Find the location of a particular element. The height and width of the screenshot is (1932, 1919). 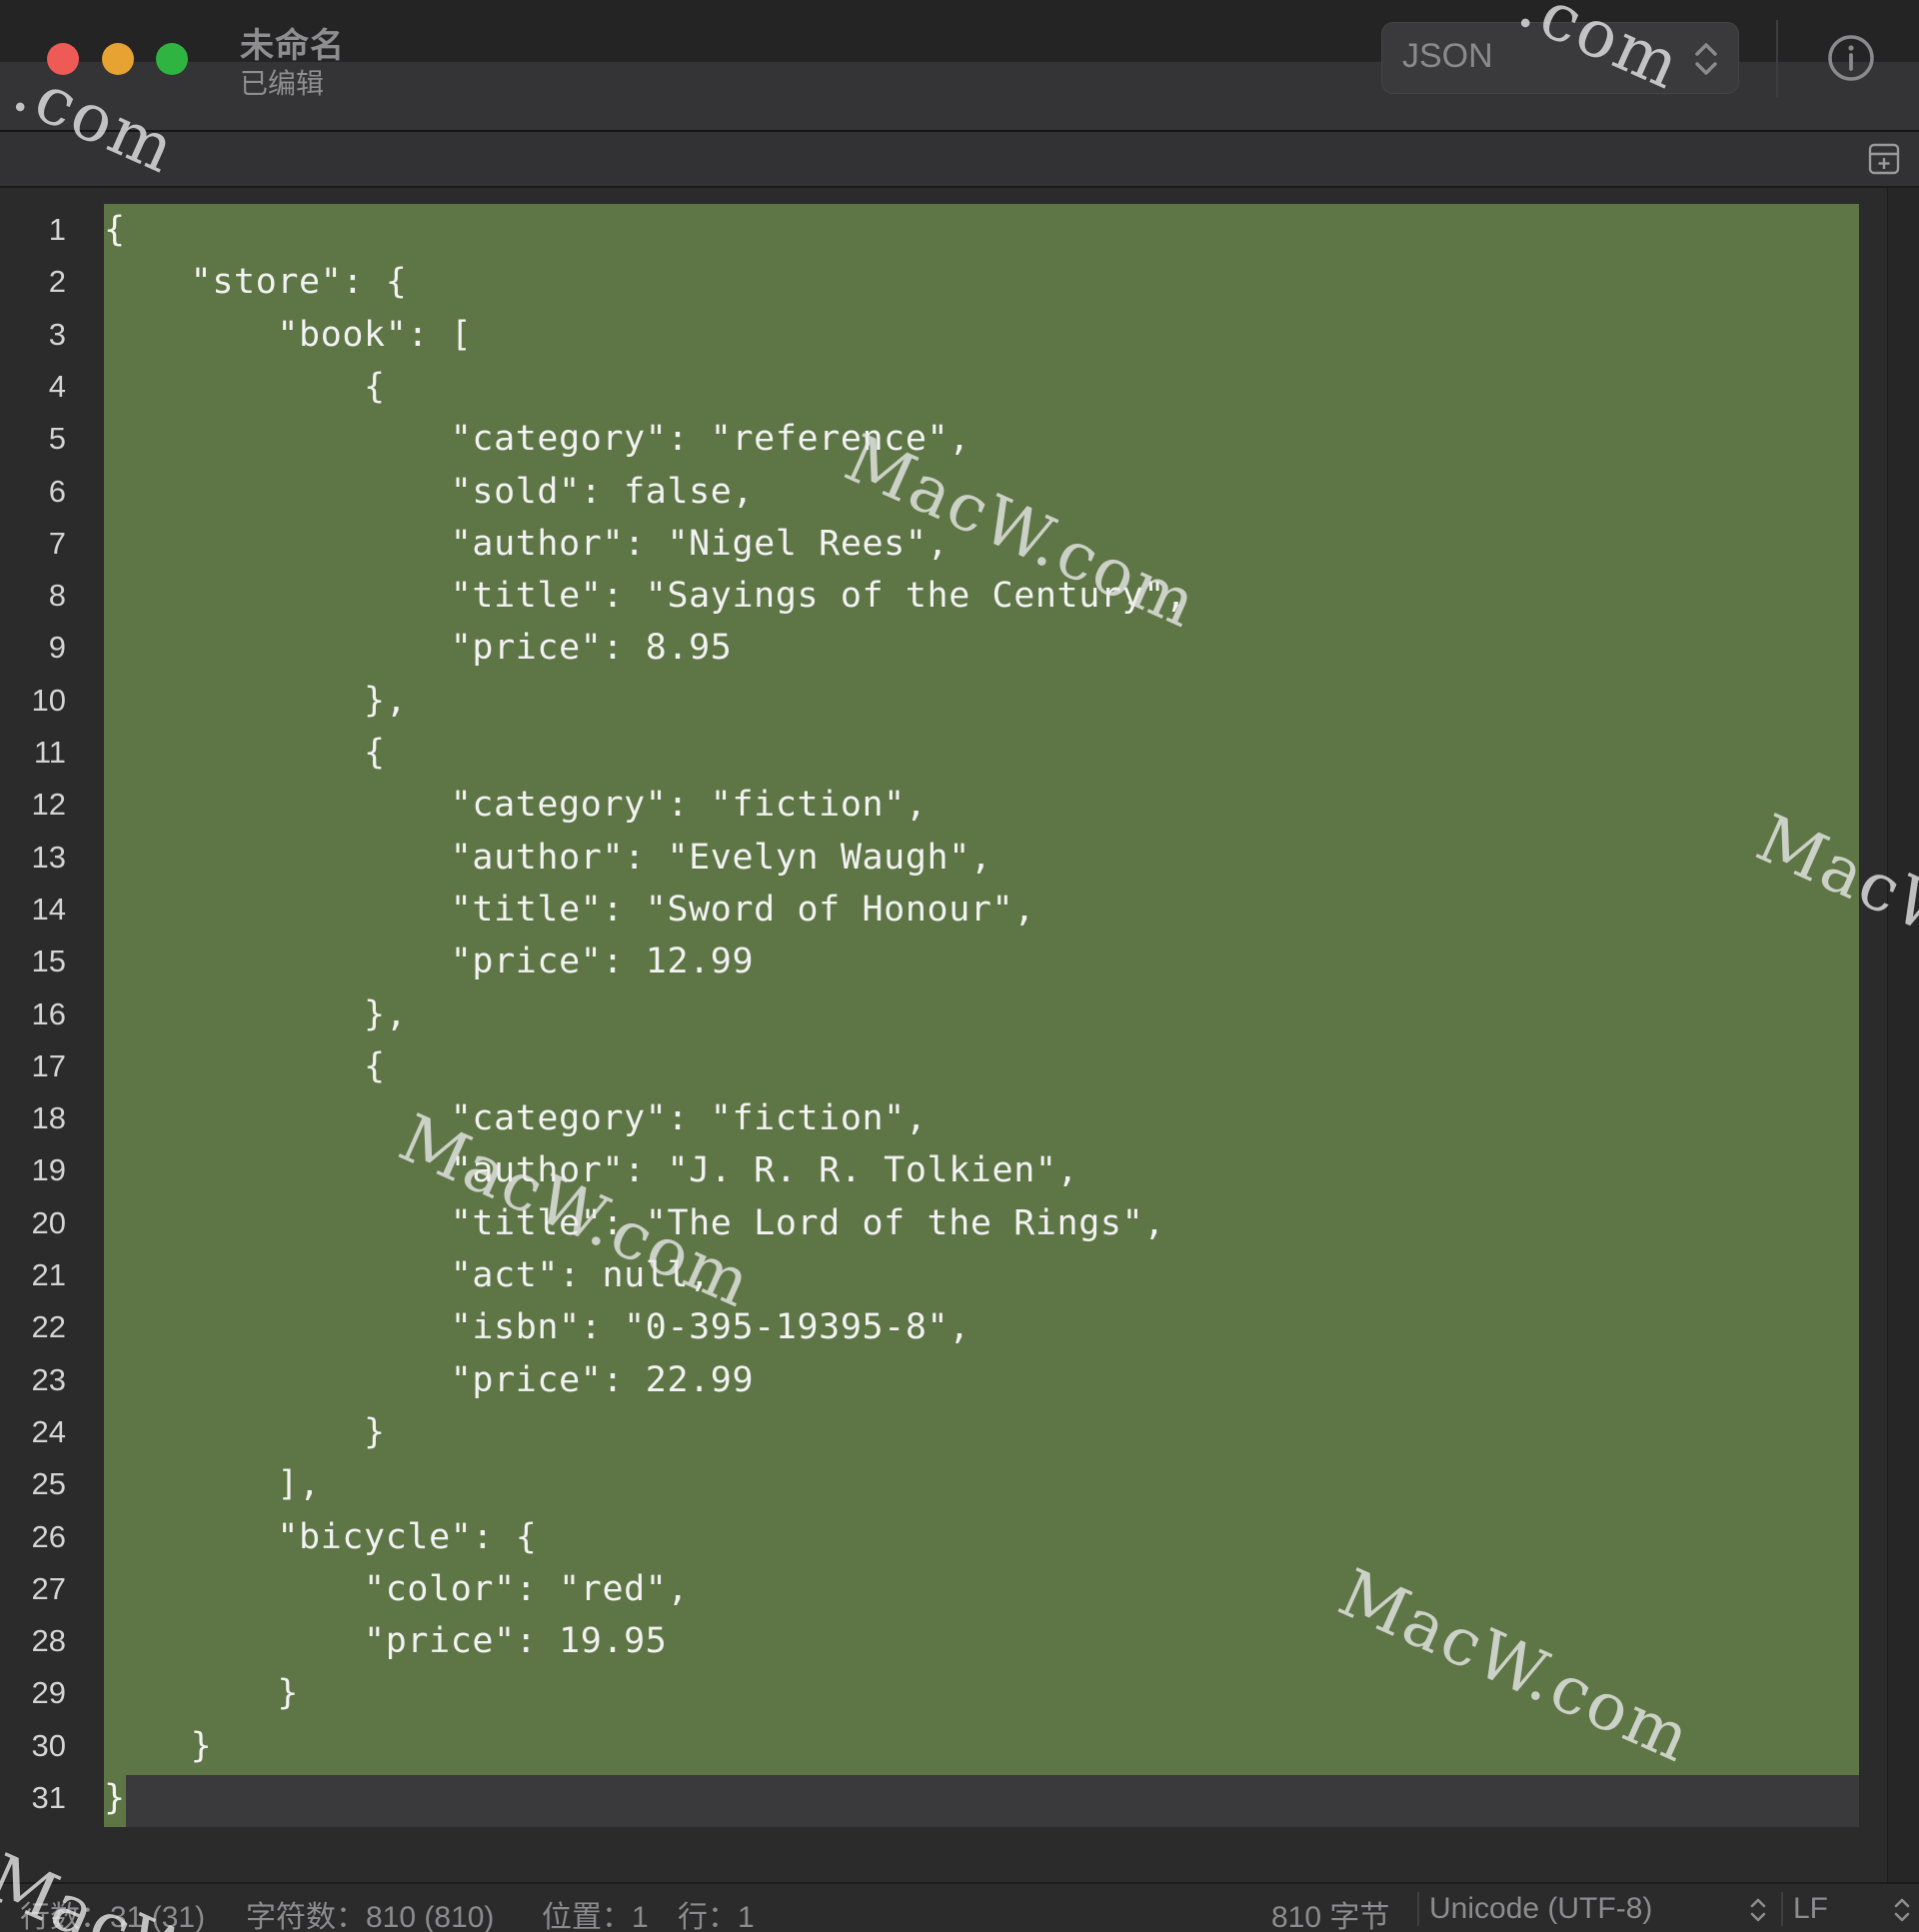

minimize-window-button is located at coordinates (118, 59).